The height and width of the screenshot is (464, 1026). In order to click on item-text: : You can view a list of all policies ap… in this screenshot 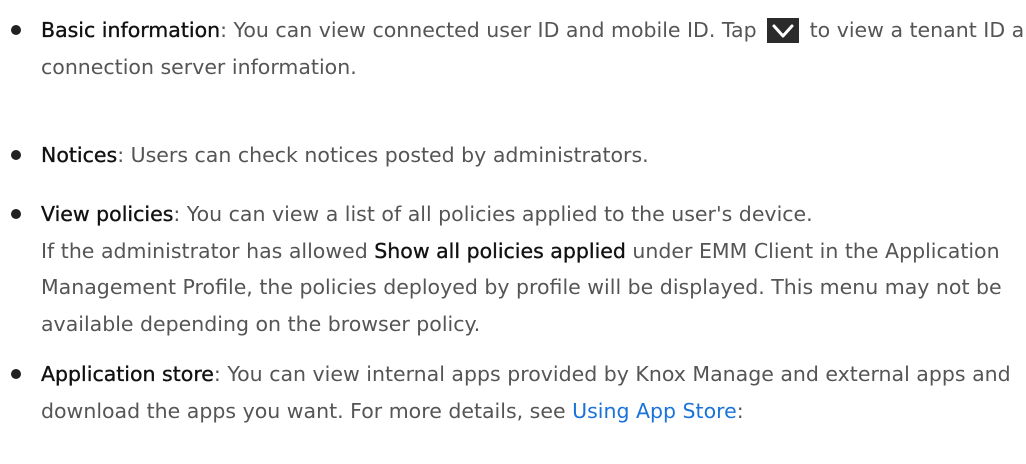, I will do `click(493, 214)`.